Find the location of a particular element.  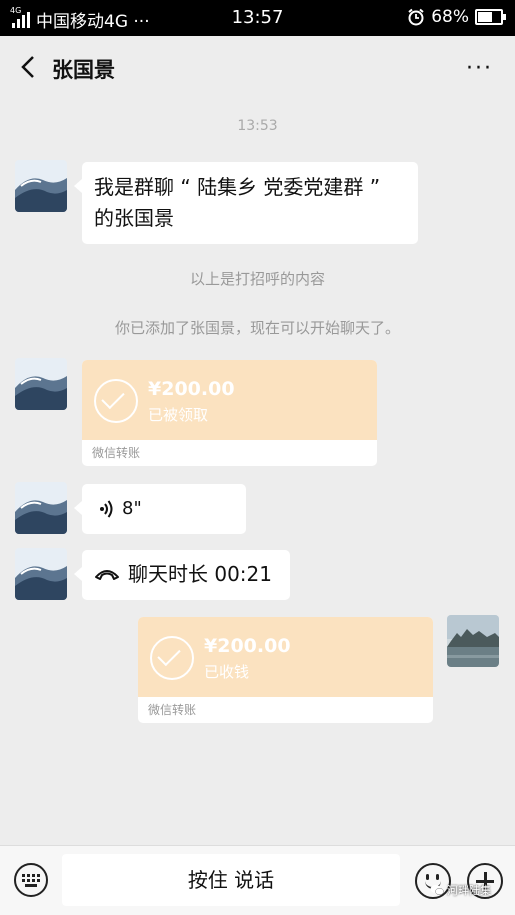

chat-header: 张国景 ··· is located at coordinates (257, 67).